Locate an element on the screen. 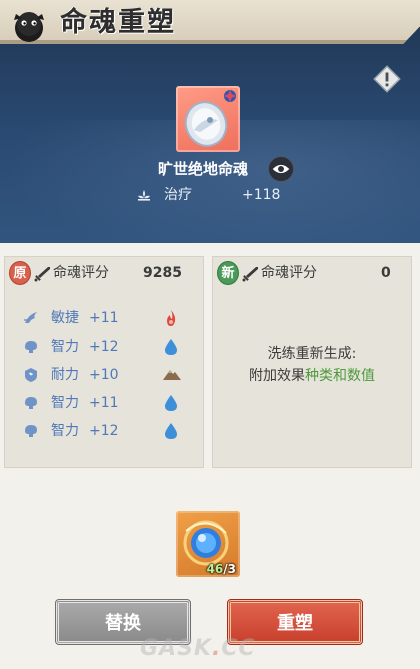 The image size is (420, 669). soul-item-icon is located at coordinates (208, 119).